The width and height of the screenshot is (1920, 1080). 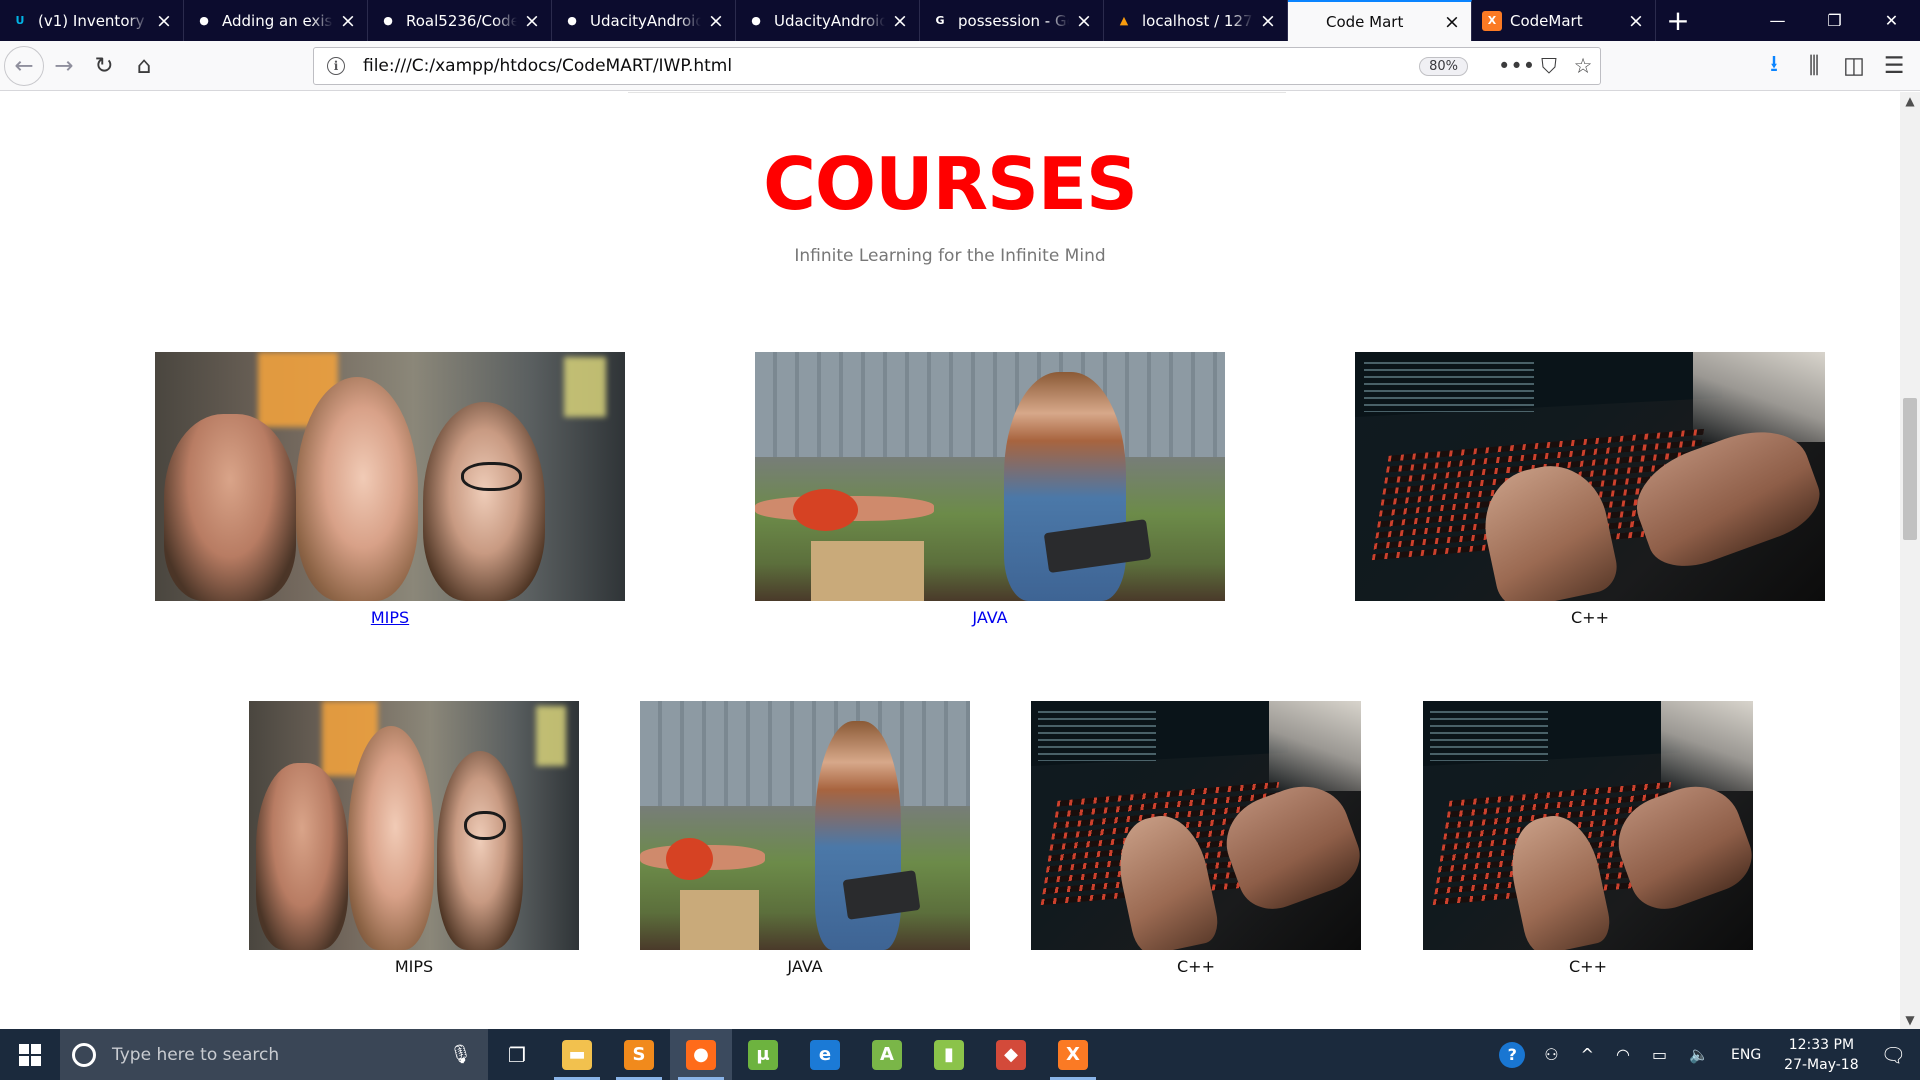 What do you see at coordinates (92, 20) in the screenshot?
I see `browser-tab: U (v1) Inventory Ap ×` at bounding box center [92, 20].